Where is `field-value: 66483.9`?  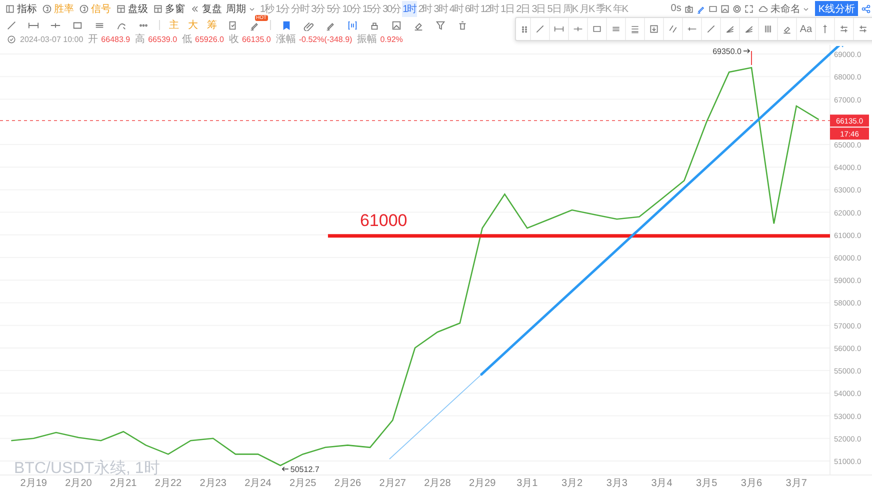 field-value: 66483.9 is located at coordinates (115, 39).